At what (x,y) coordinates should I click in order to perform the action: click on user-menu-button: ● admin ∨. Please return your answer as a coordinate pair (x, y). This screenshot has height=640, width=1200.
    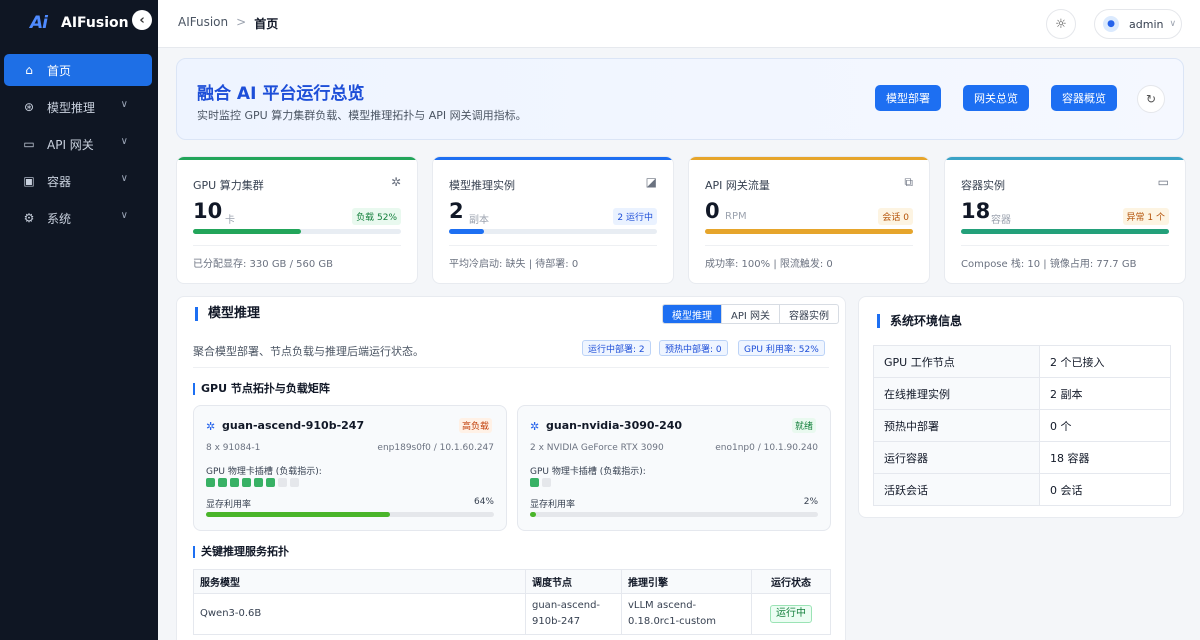
    Looking at the image, I should click on (1138, 24).